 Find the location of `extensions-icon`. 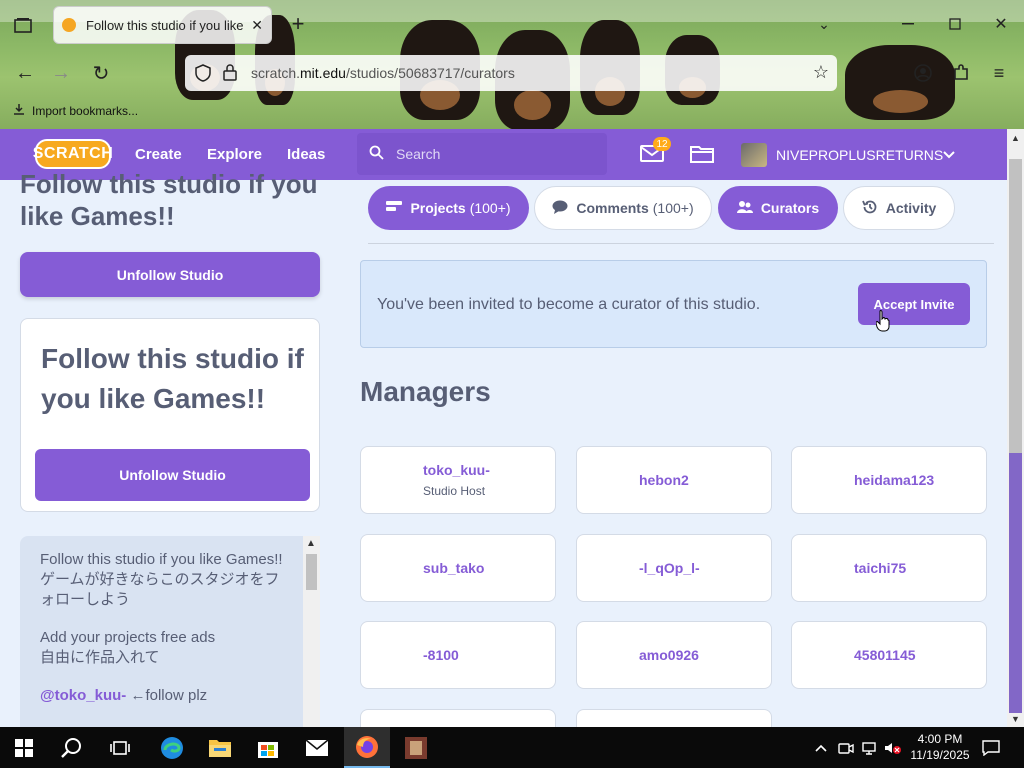

extensions-icon is located at coordinates (961, 73).